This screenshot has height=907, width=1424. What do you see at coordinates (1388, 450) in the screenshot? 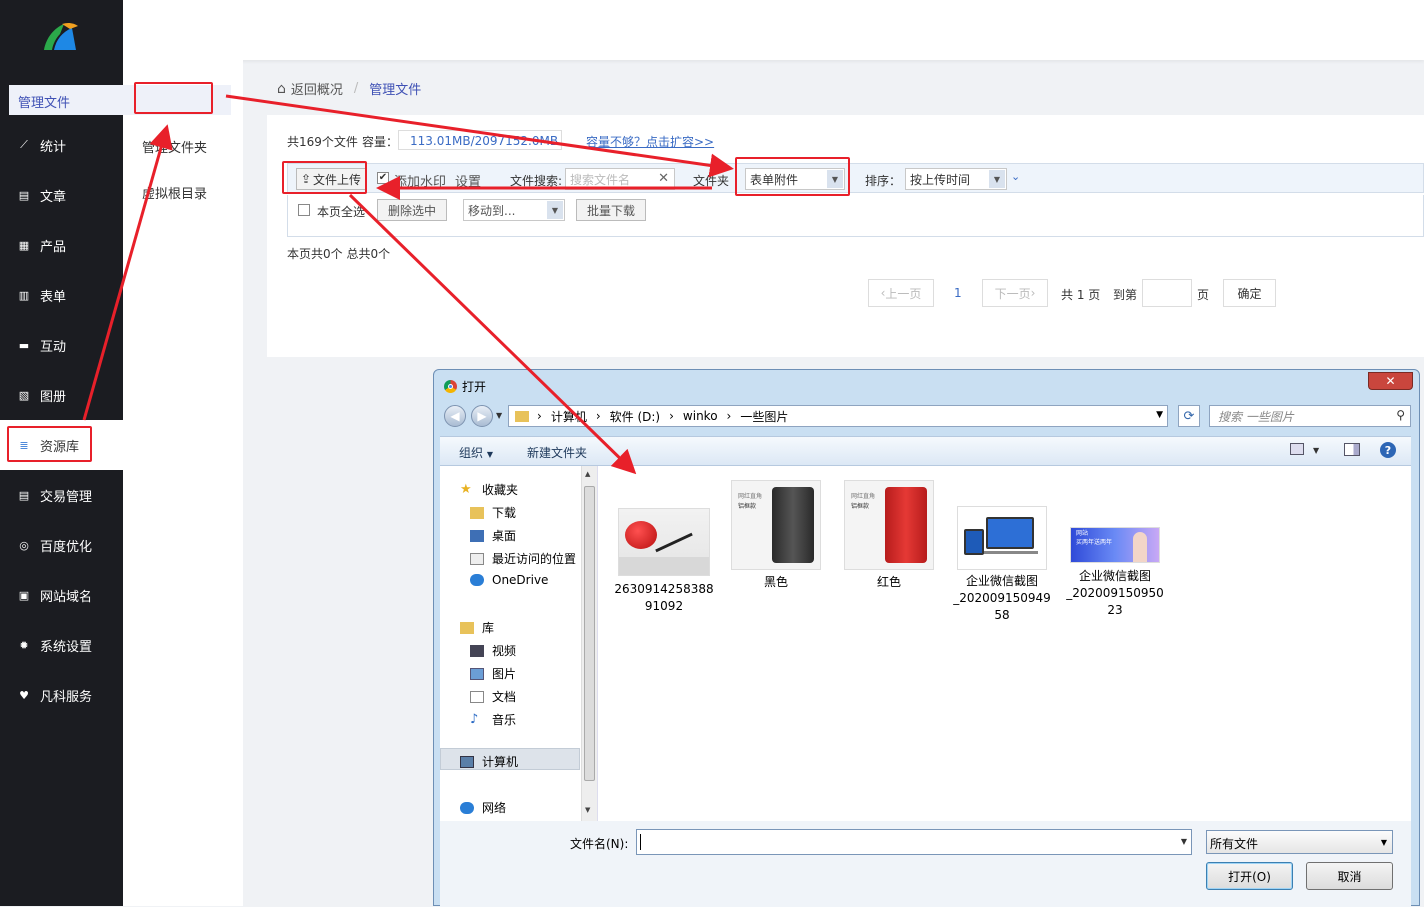
I see `help-icon: ?` at bounding box center [1388, 450].